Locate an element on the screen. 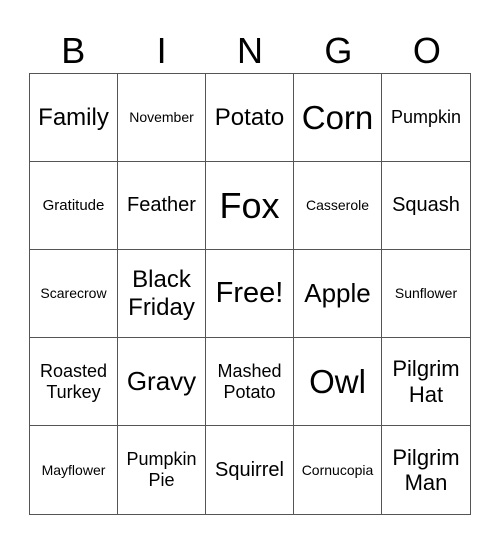 This screenshot has width=500, height=544. bingo-cell-label: Roasted Turkey is located at coordinates (73, 381).